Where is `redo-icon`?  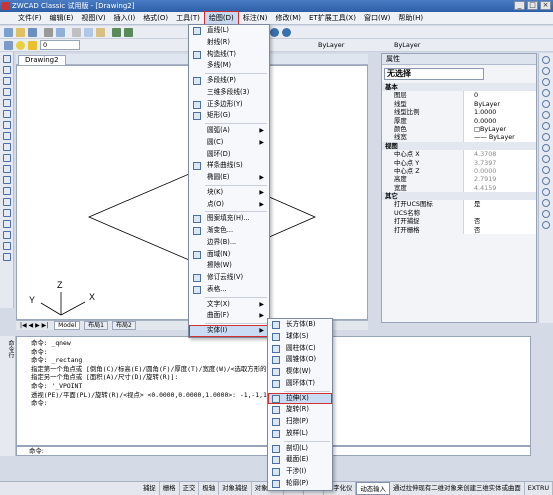 redo-icon is located at coordinates (128, 32).